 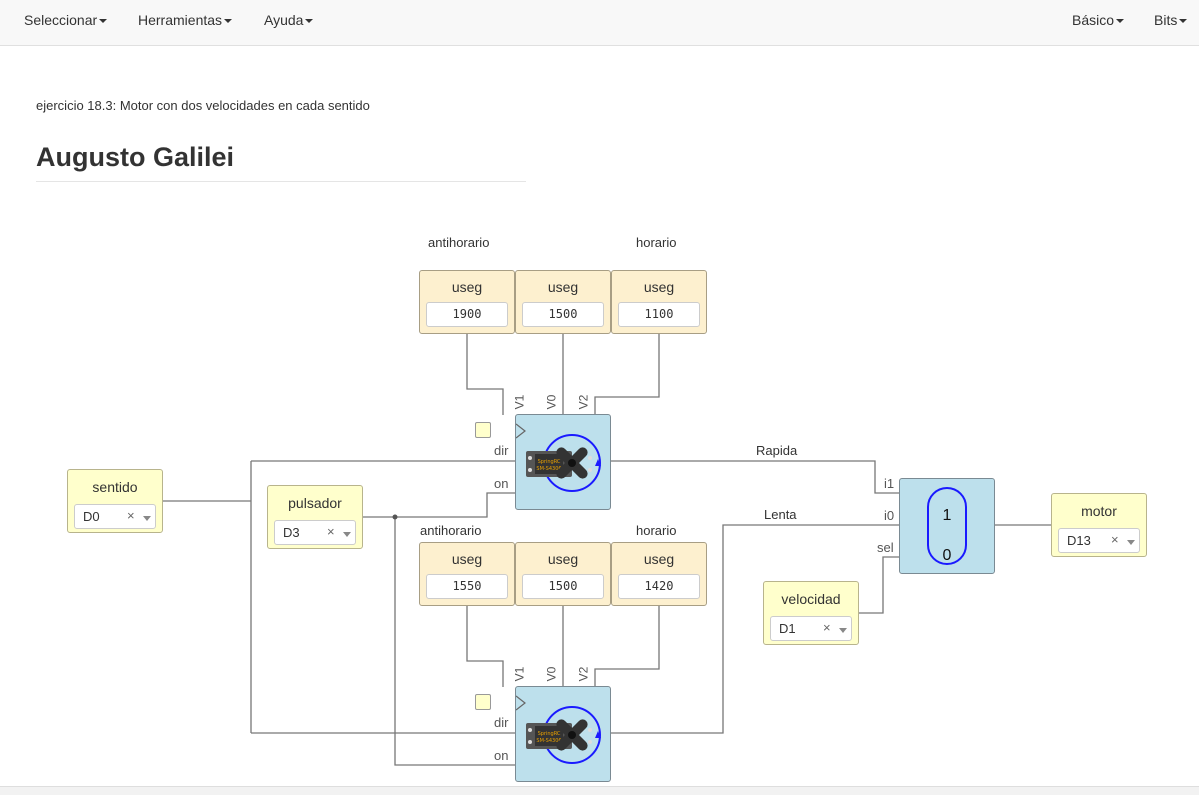 I want to click on mux-symbol: 1 0, so click(x=947, y=526).